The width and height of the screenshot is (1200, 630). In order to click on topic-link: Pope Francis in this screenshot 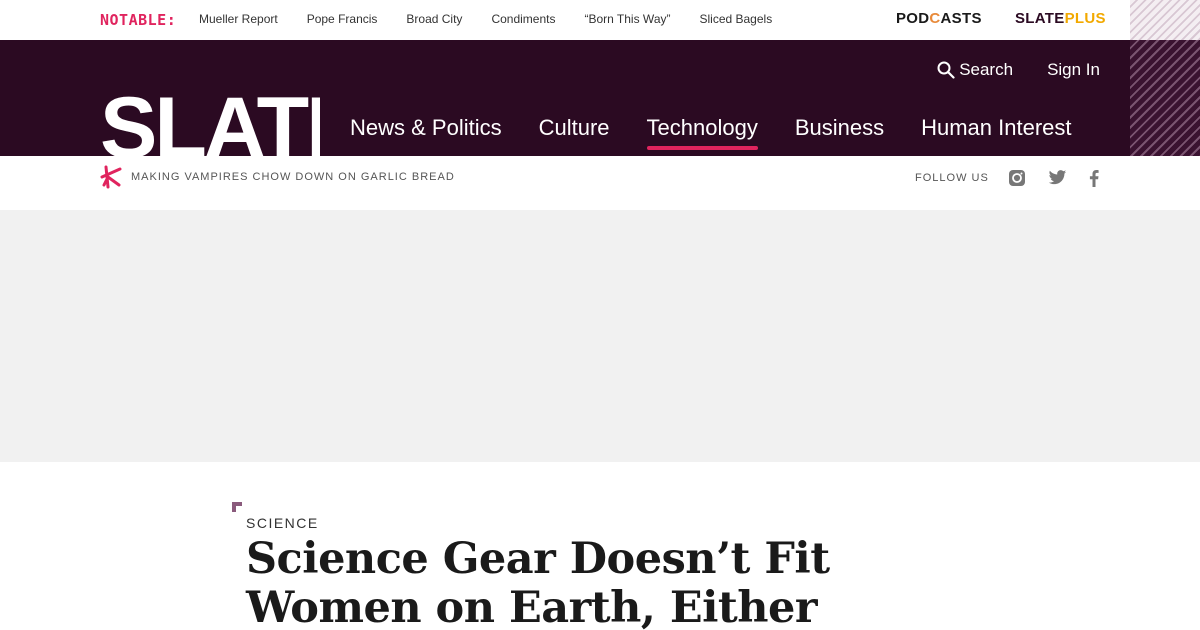, I will do `click(342, 19)`.